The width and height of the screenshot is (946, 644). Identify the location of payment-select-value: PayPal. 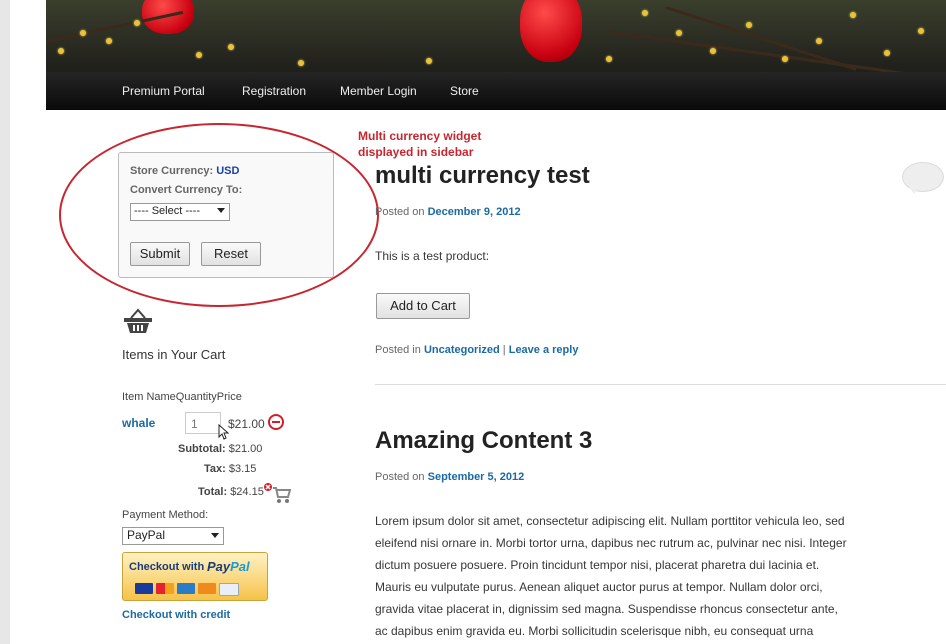
(146, 535).